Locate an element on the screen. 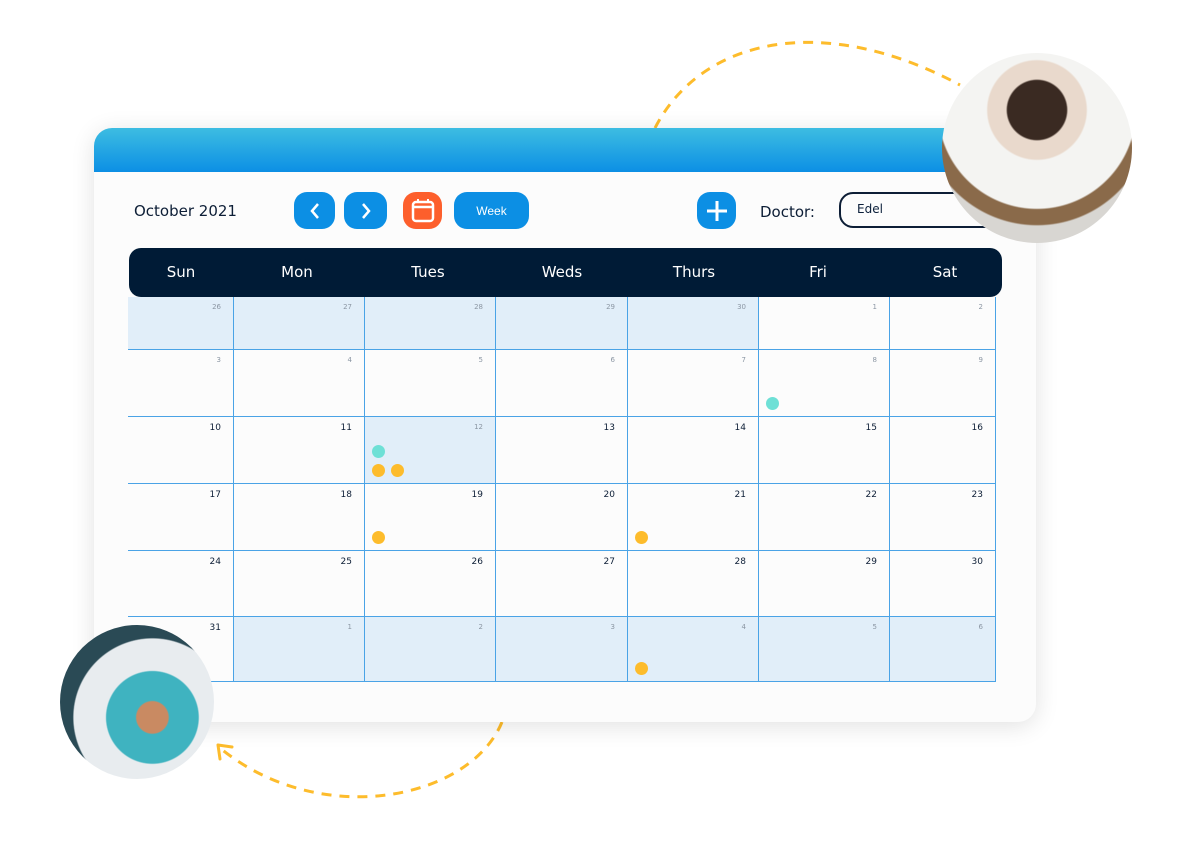 The width and height of the screenshot is (1192, 844). calendar-icon is located at coordinates (422, 210).